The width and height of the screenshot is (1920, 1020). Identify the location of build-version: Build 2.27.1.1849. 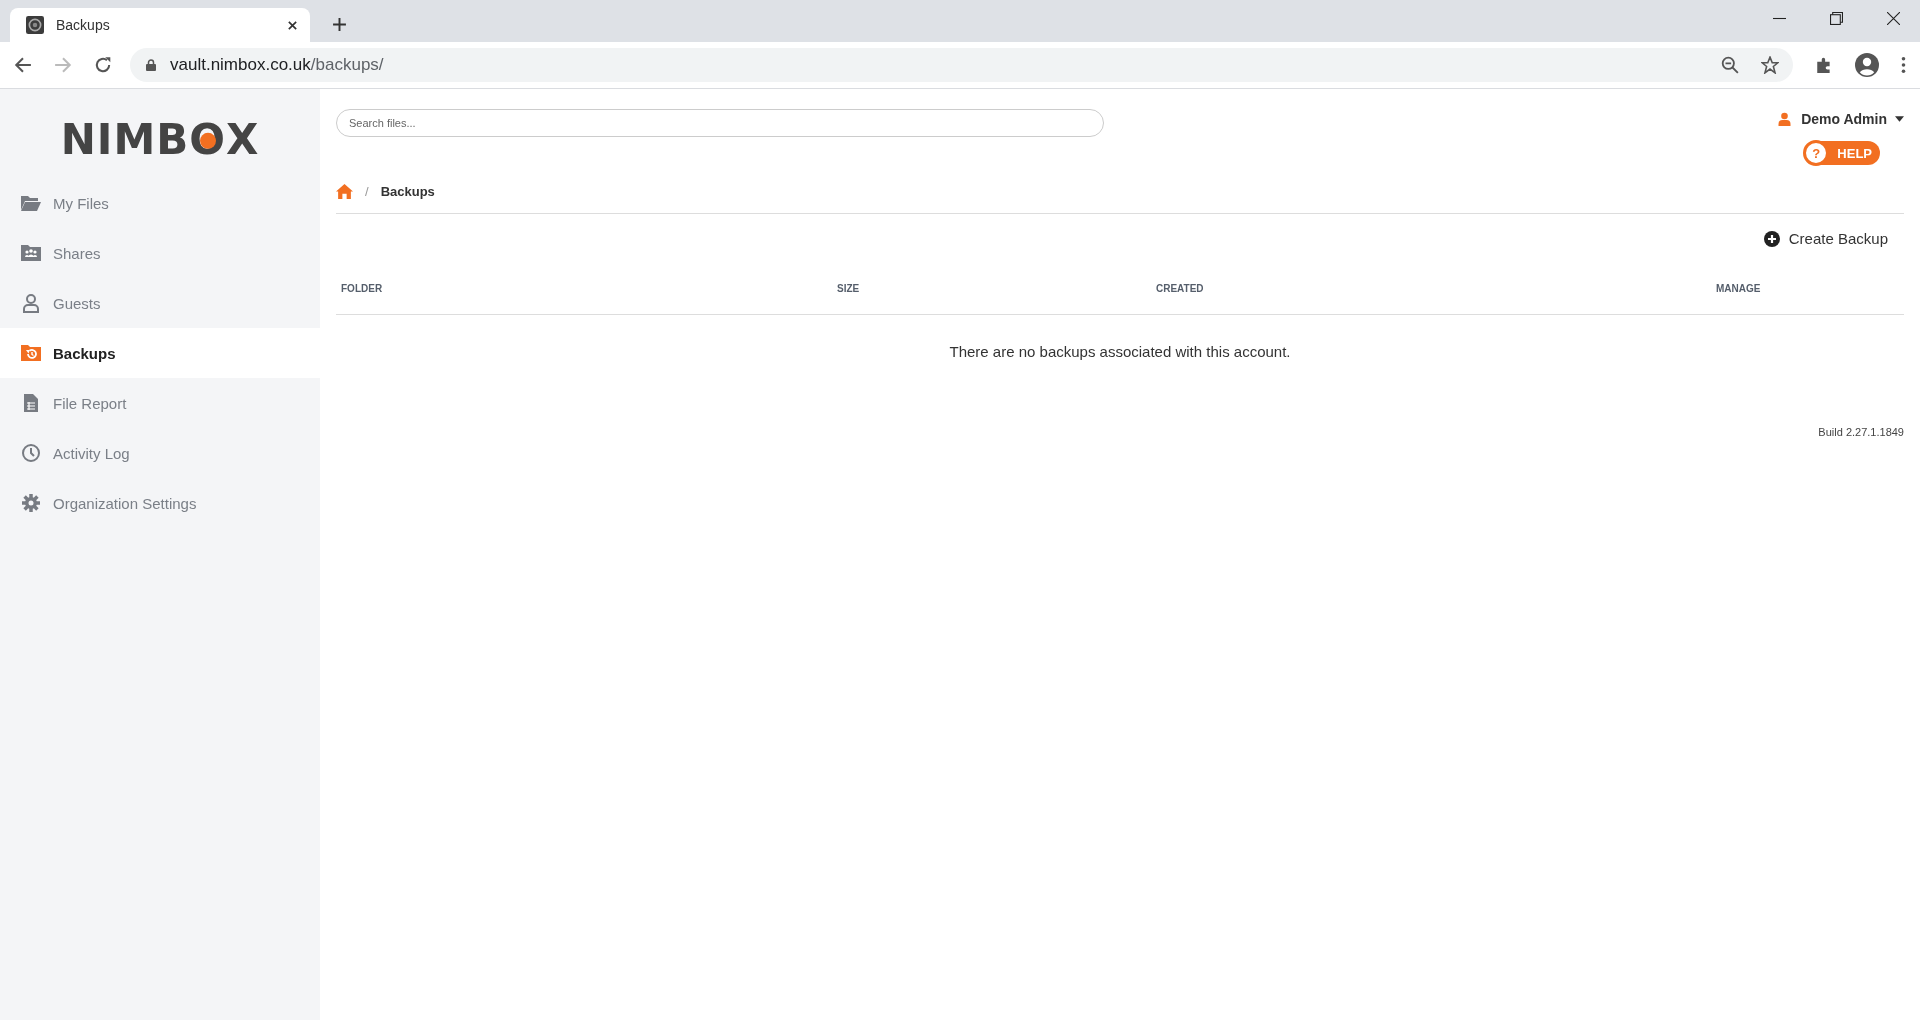
(1860, 431).